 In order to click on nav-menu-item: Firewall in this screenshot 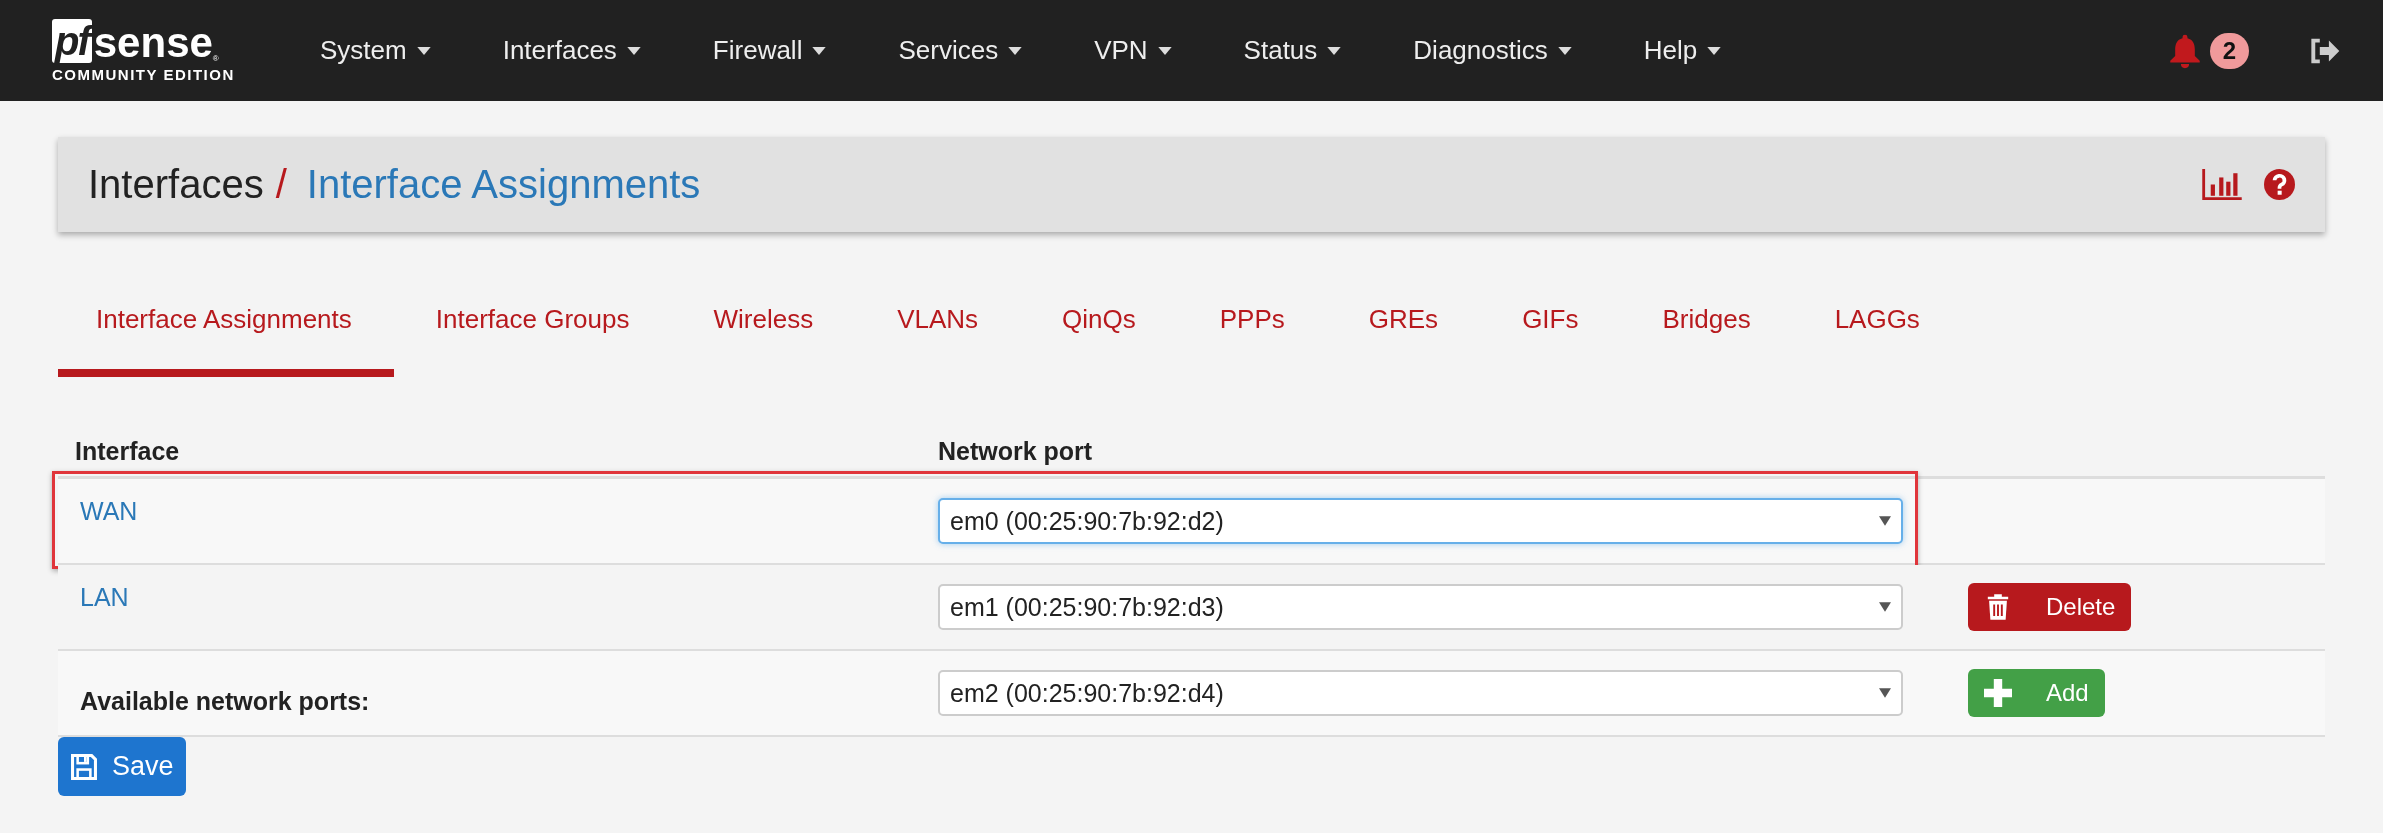, I will do `click(769, 50)`.